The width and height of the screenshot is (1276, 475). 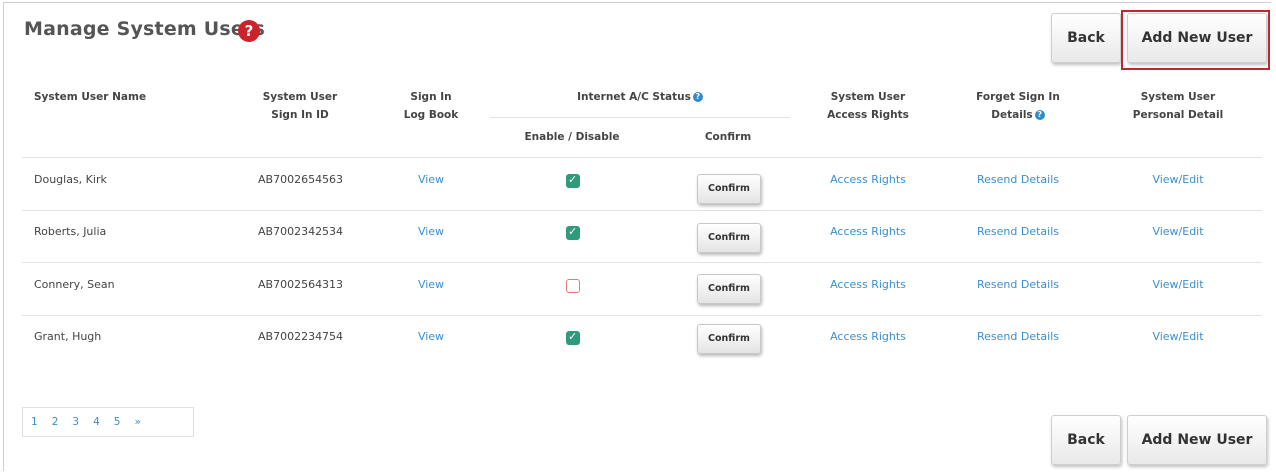 I want to click on header-personal-line1: System User, so click(x=1178, y=97).